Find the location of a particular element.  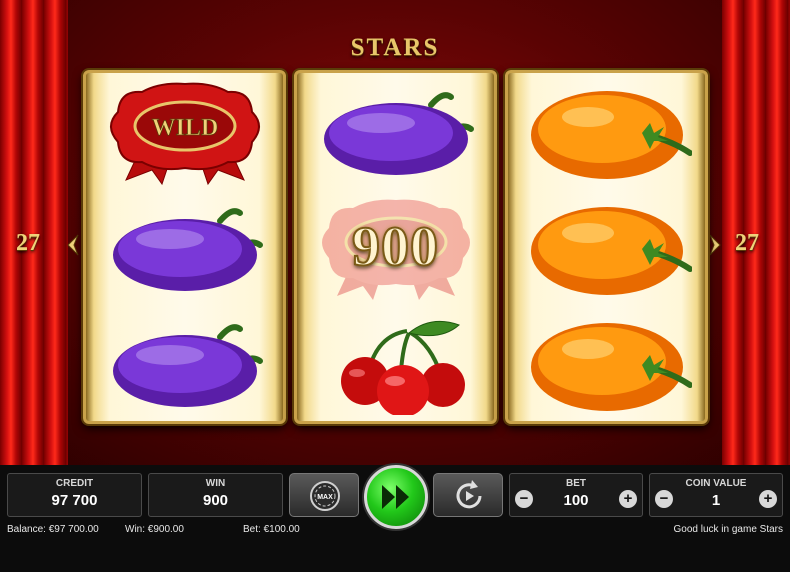

max-bet-button: MAX is located at coordinates (324, 495).